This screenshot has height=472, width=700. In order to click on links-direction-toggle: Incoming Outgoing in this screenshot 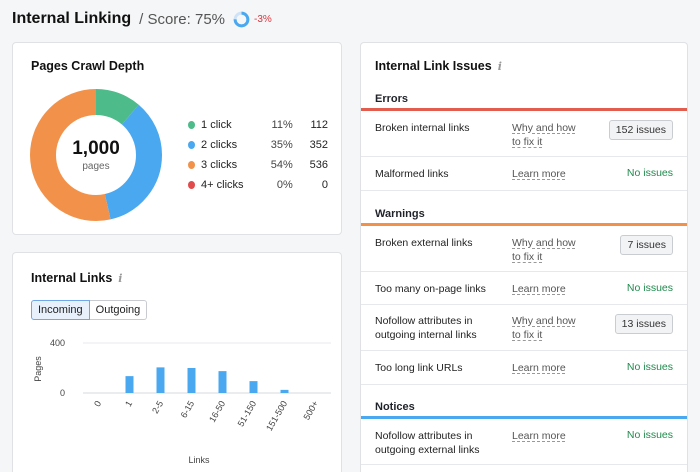, I will do `click(89, 310)`.